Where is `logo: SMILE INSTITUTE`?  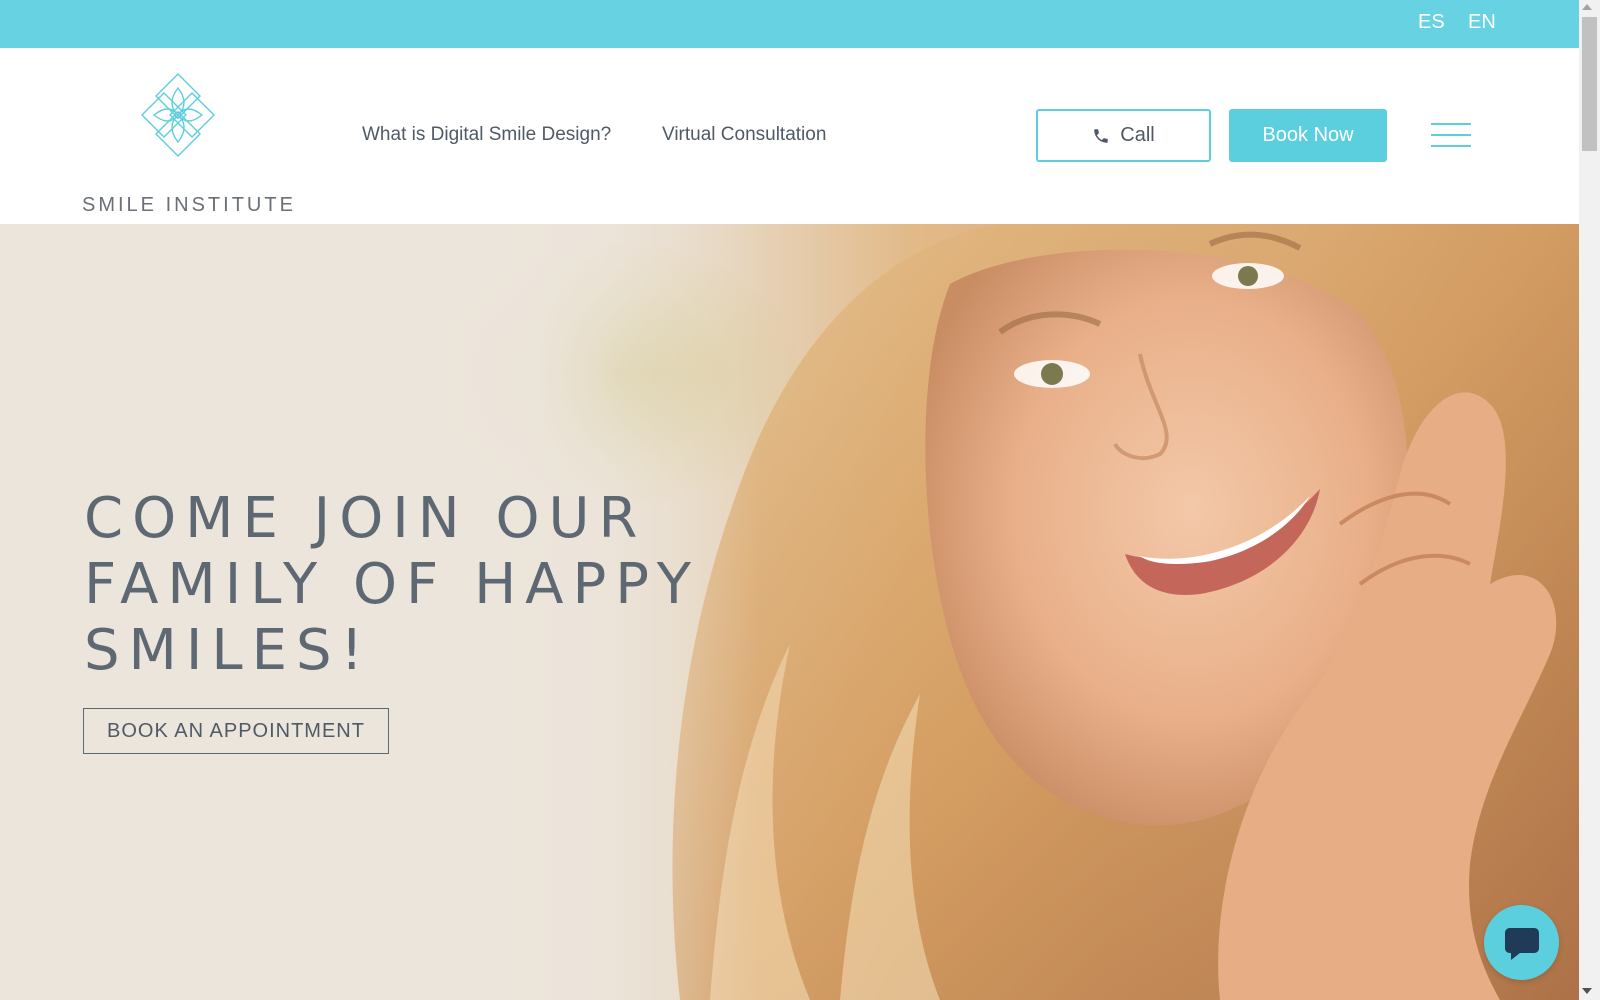 logo: SMILE INSTITUTE is located at coordinates (186, 143).